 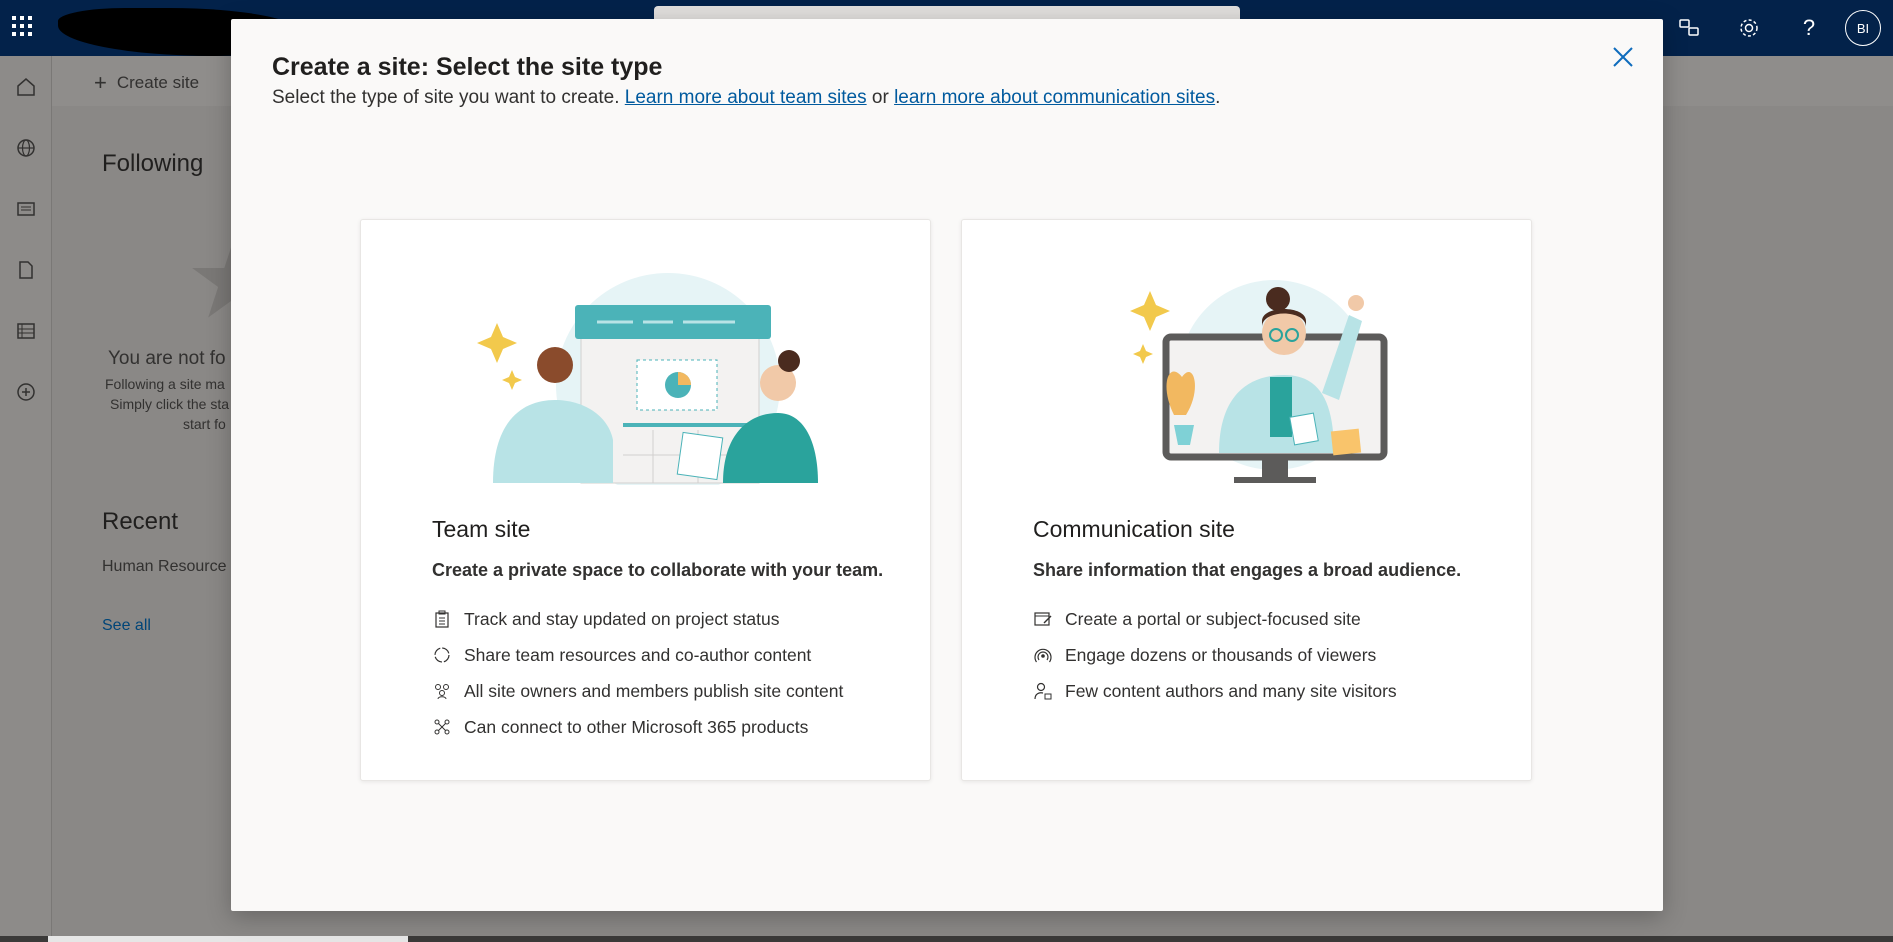 What do you see at coordinates (26, 391) in the screenshot?
I see `create-plus-icon` at bounding box center [26, 391].